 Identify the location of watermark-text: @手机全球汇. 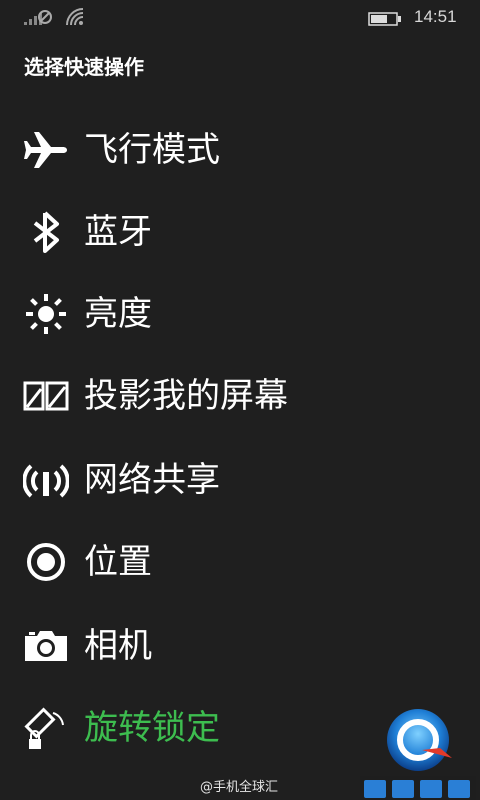
(239, 787).